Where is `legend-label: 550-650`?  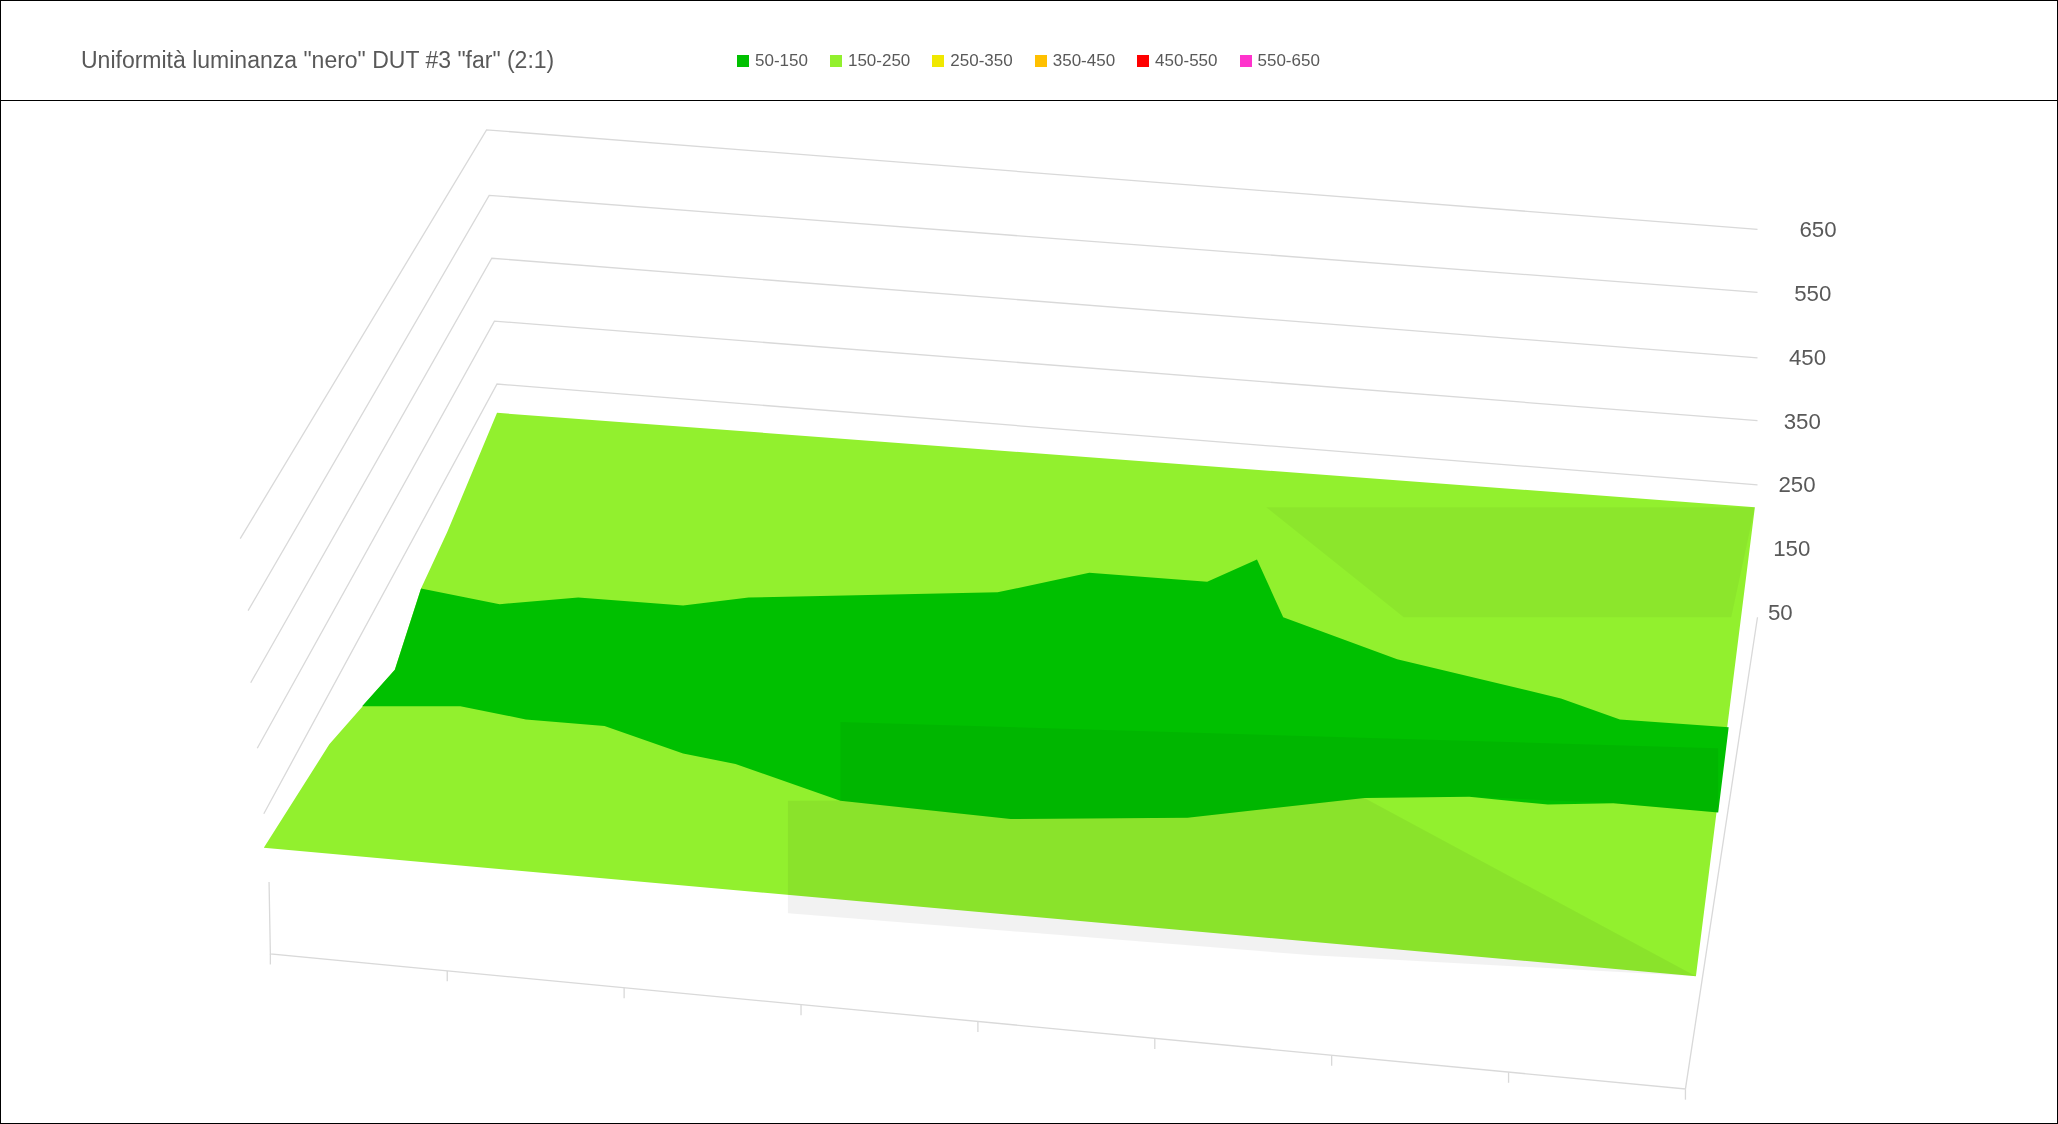 legend-label: 550-650 is located at coordinates (1288, 60).